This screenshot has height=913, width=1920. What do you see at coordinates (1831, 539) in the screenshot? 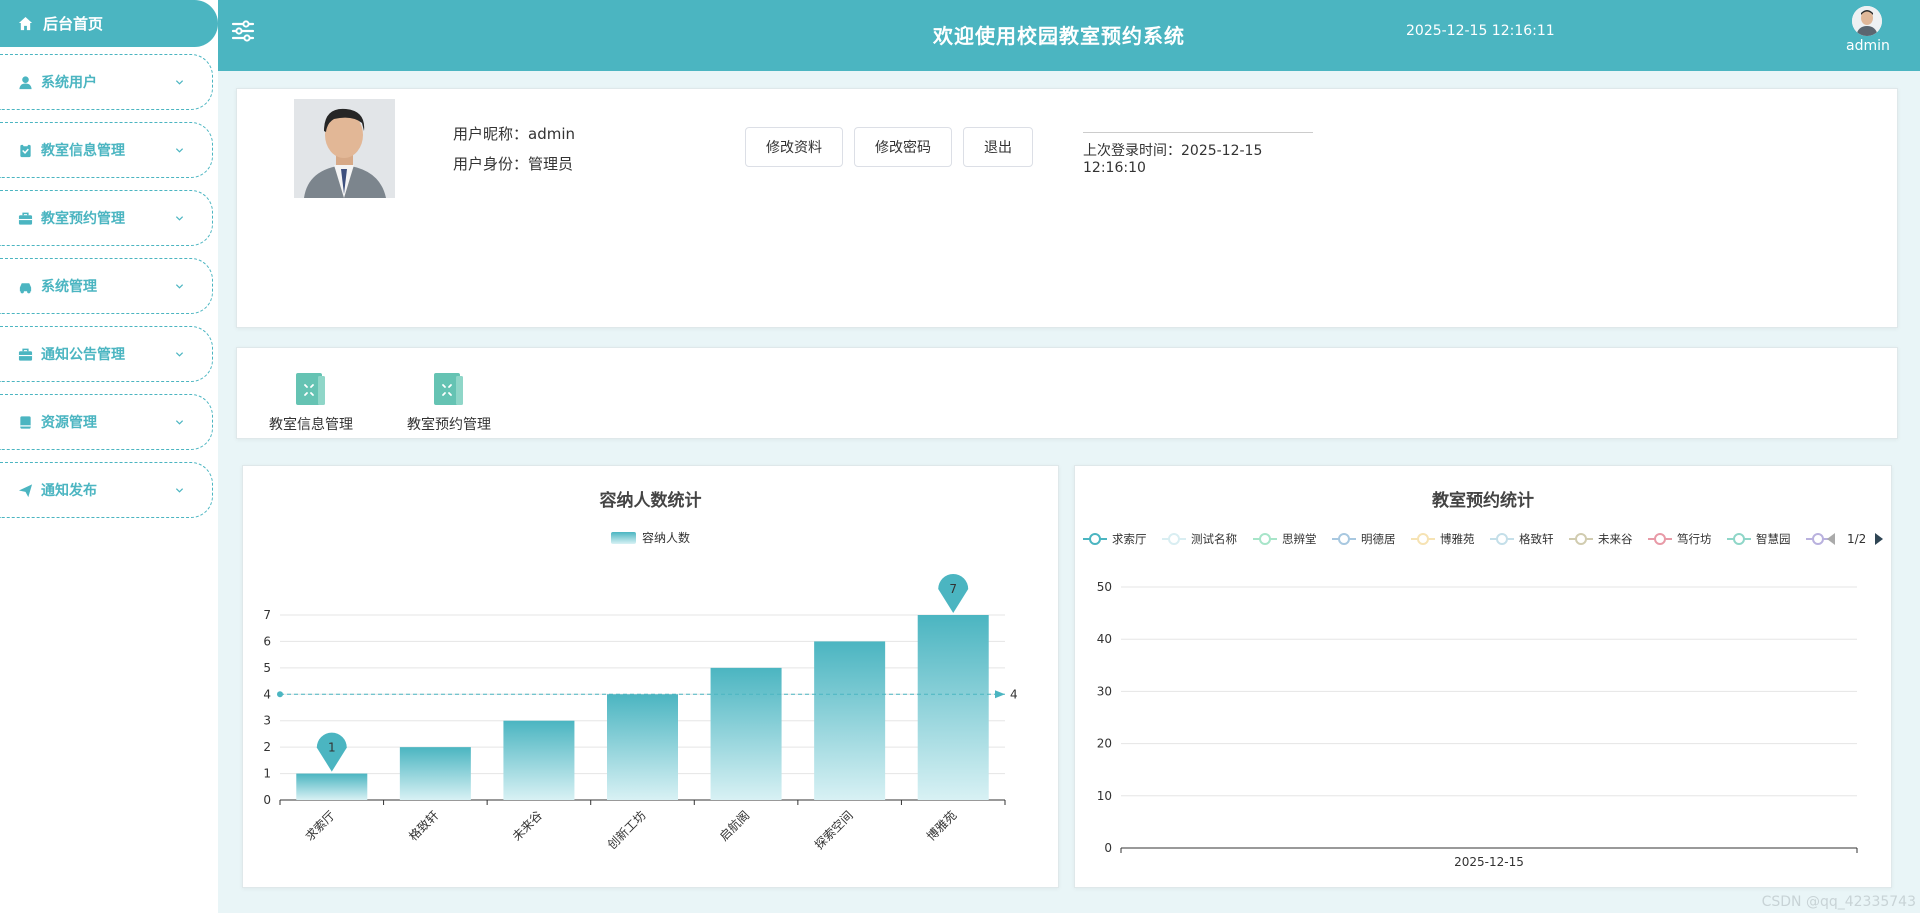
I see `legend-prev-icon` at bounding box center [1831, 539].